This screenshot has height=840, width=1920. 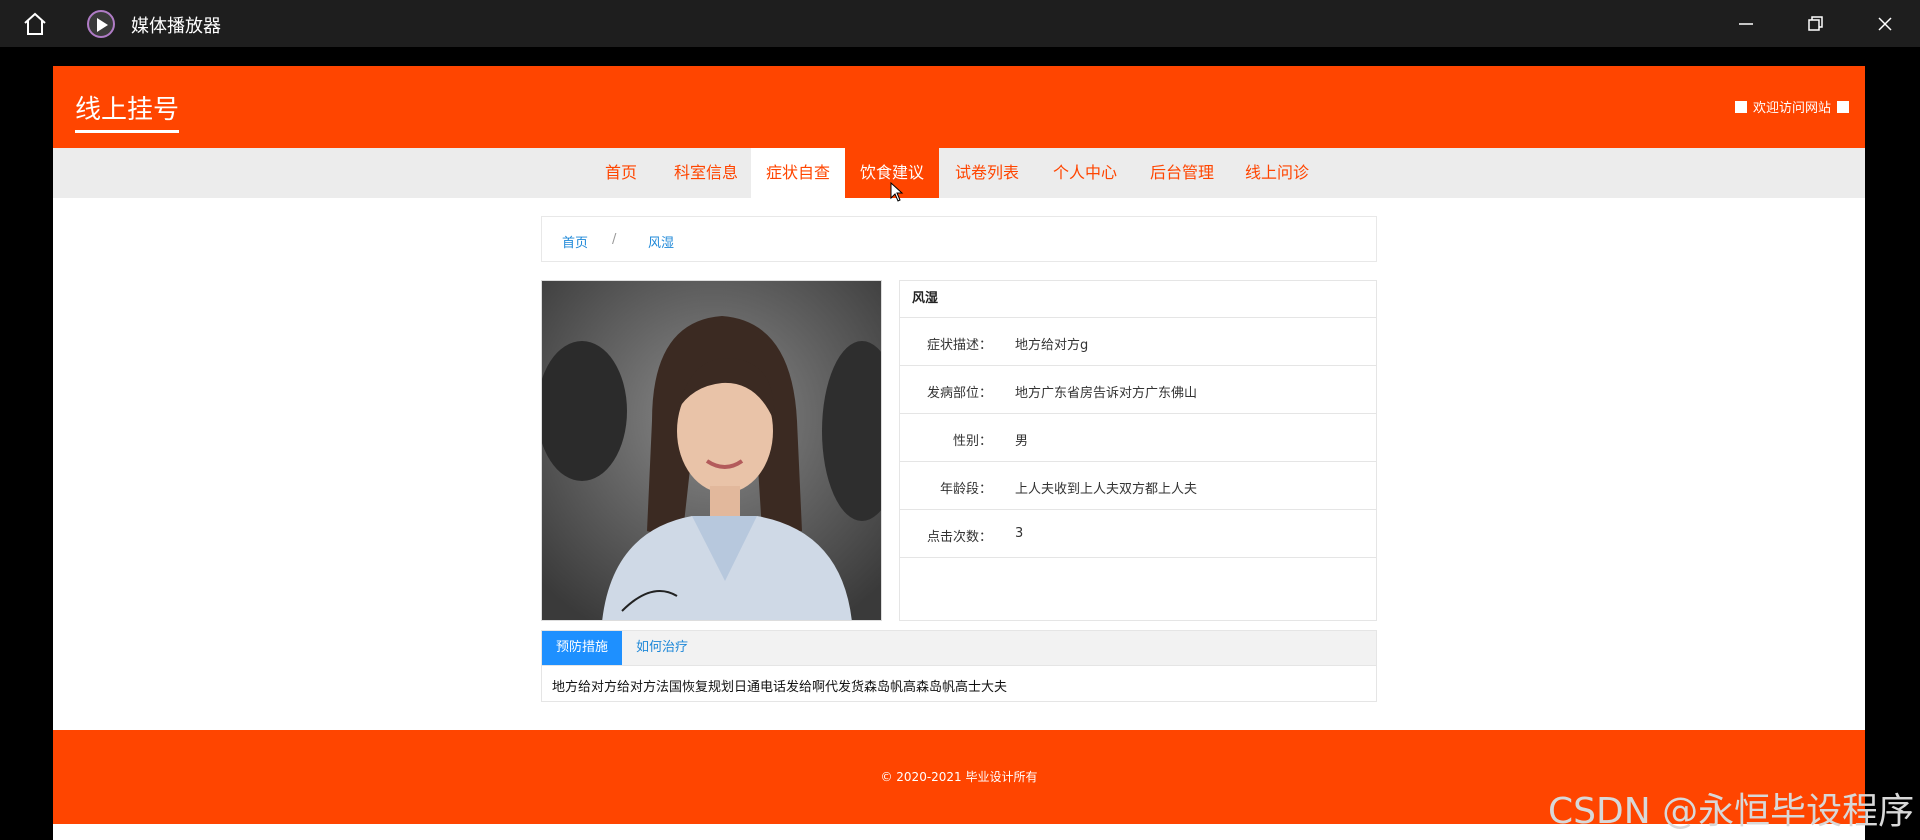 I want to click on mouse-cursor-icon, so click(x=897, y=192).